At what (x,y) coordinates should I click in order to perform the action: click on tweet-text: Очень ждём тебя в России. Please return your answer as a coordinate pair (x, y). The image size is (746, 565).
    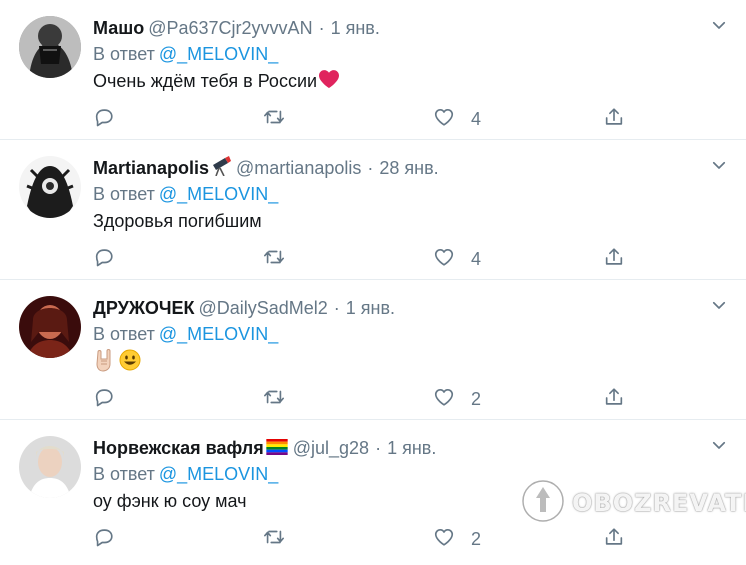
    Looking at the image, I should click on (216, 82).